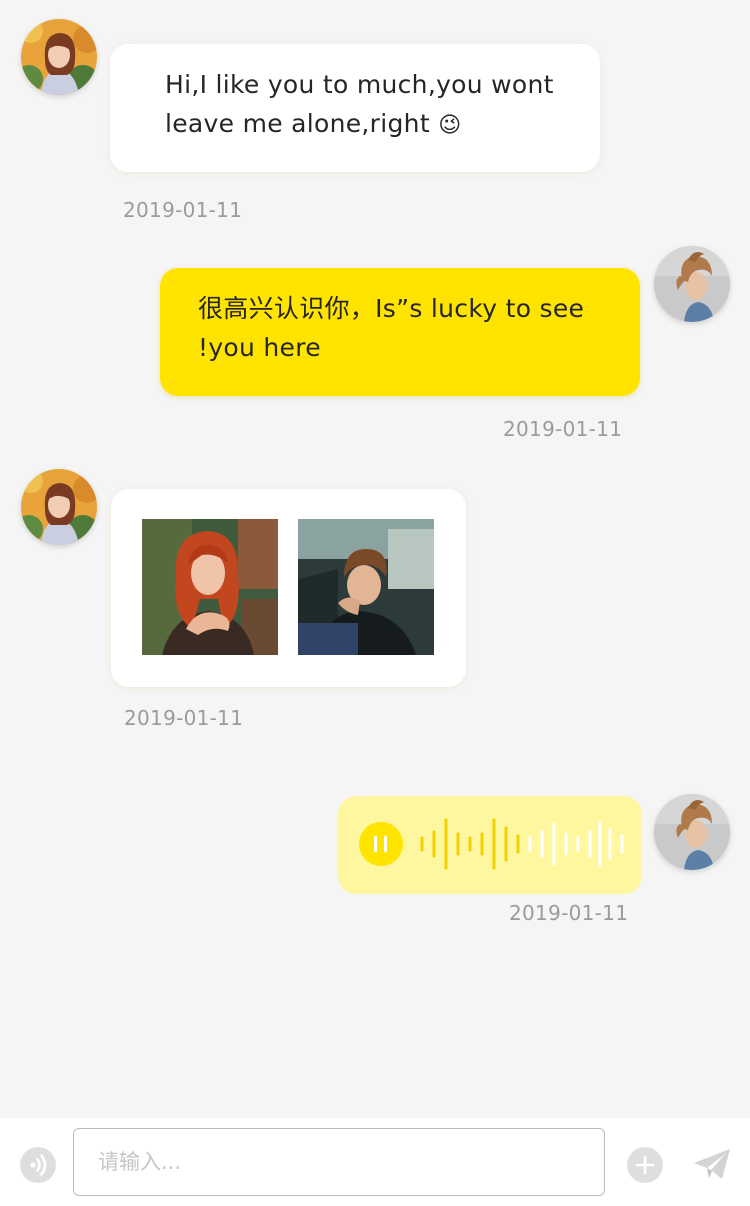  What do you see at coordinates (366, 587) in the screenshot?
I see `photo-boy-in-car` at bounding box center [366, 587].